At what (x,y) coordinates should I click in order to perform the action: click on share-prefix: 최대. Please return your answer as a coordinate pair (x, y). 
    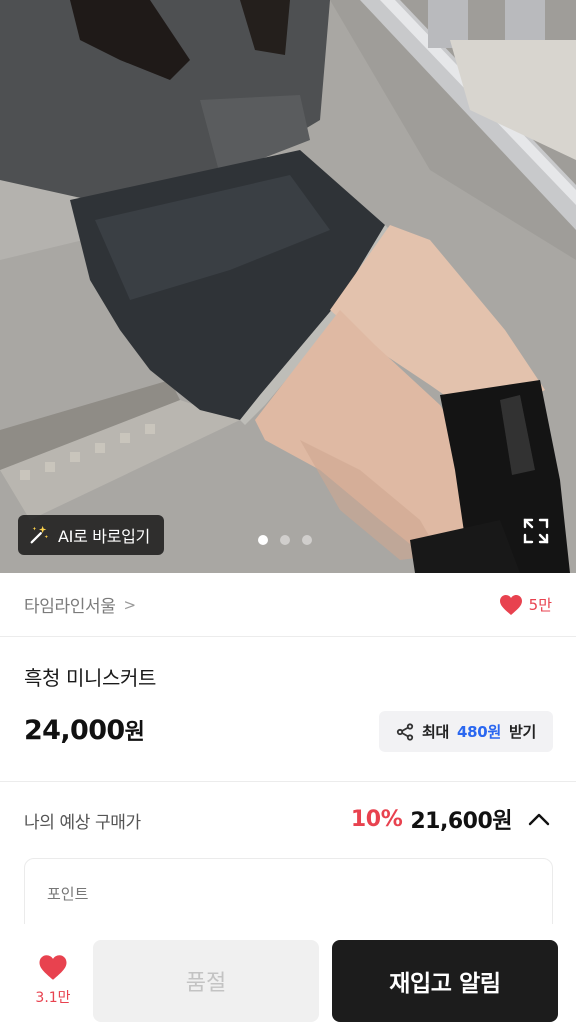
    Looking at the image, I should click on (436, 732).